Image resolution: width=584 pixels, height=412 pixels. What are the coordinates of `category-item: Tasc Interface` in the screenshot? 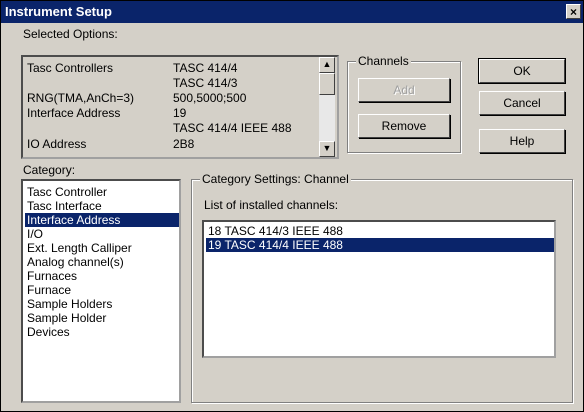 It's located at (63, 206).